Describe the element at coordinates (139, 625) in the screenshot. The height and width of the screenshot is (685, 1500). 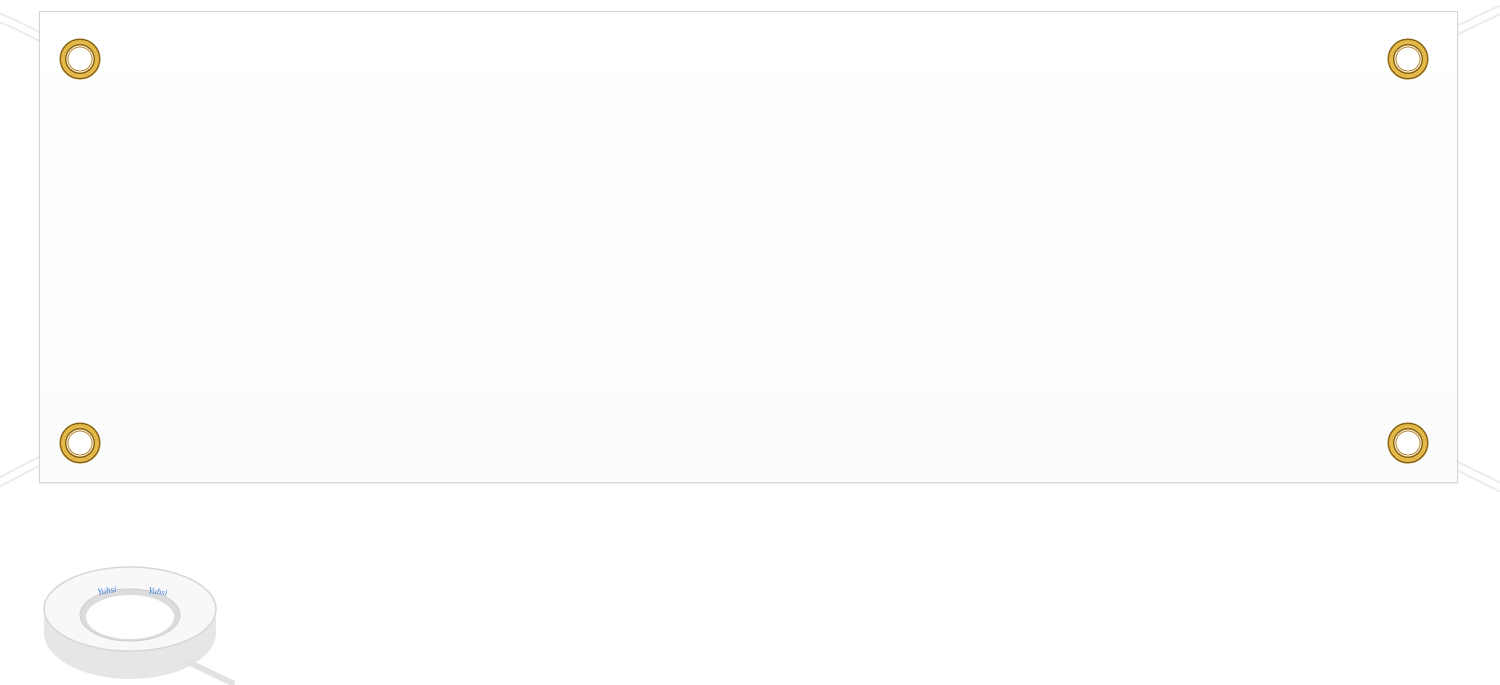
I see `tape-roll-icon: Yuhsi Yuhsi` at that location.